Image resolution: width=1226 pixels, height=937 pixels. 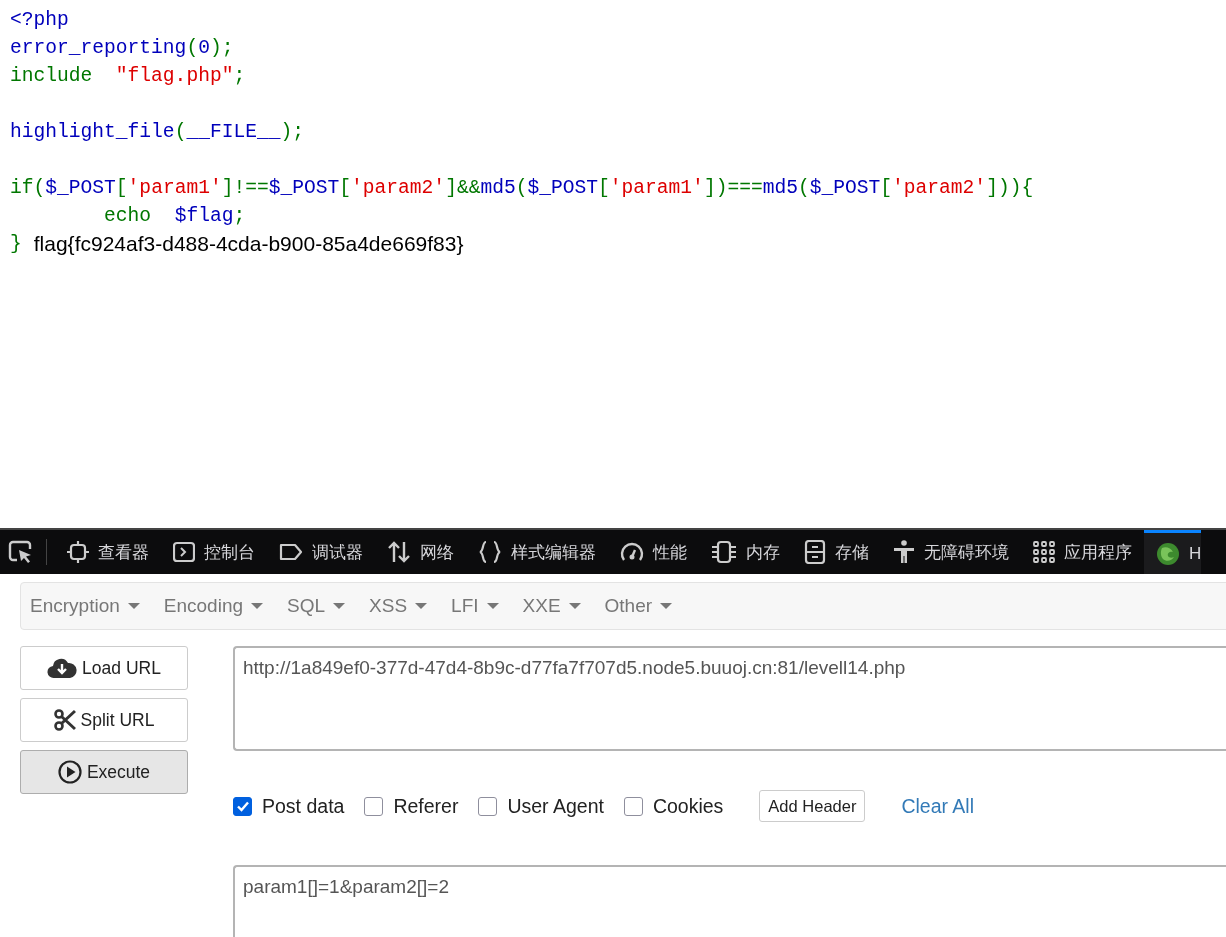 What do you see at coordinates (316, 606) in the screenshot?
I see `menu-dropdown: SQL` at bounding box center [316, 606].